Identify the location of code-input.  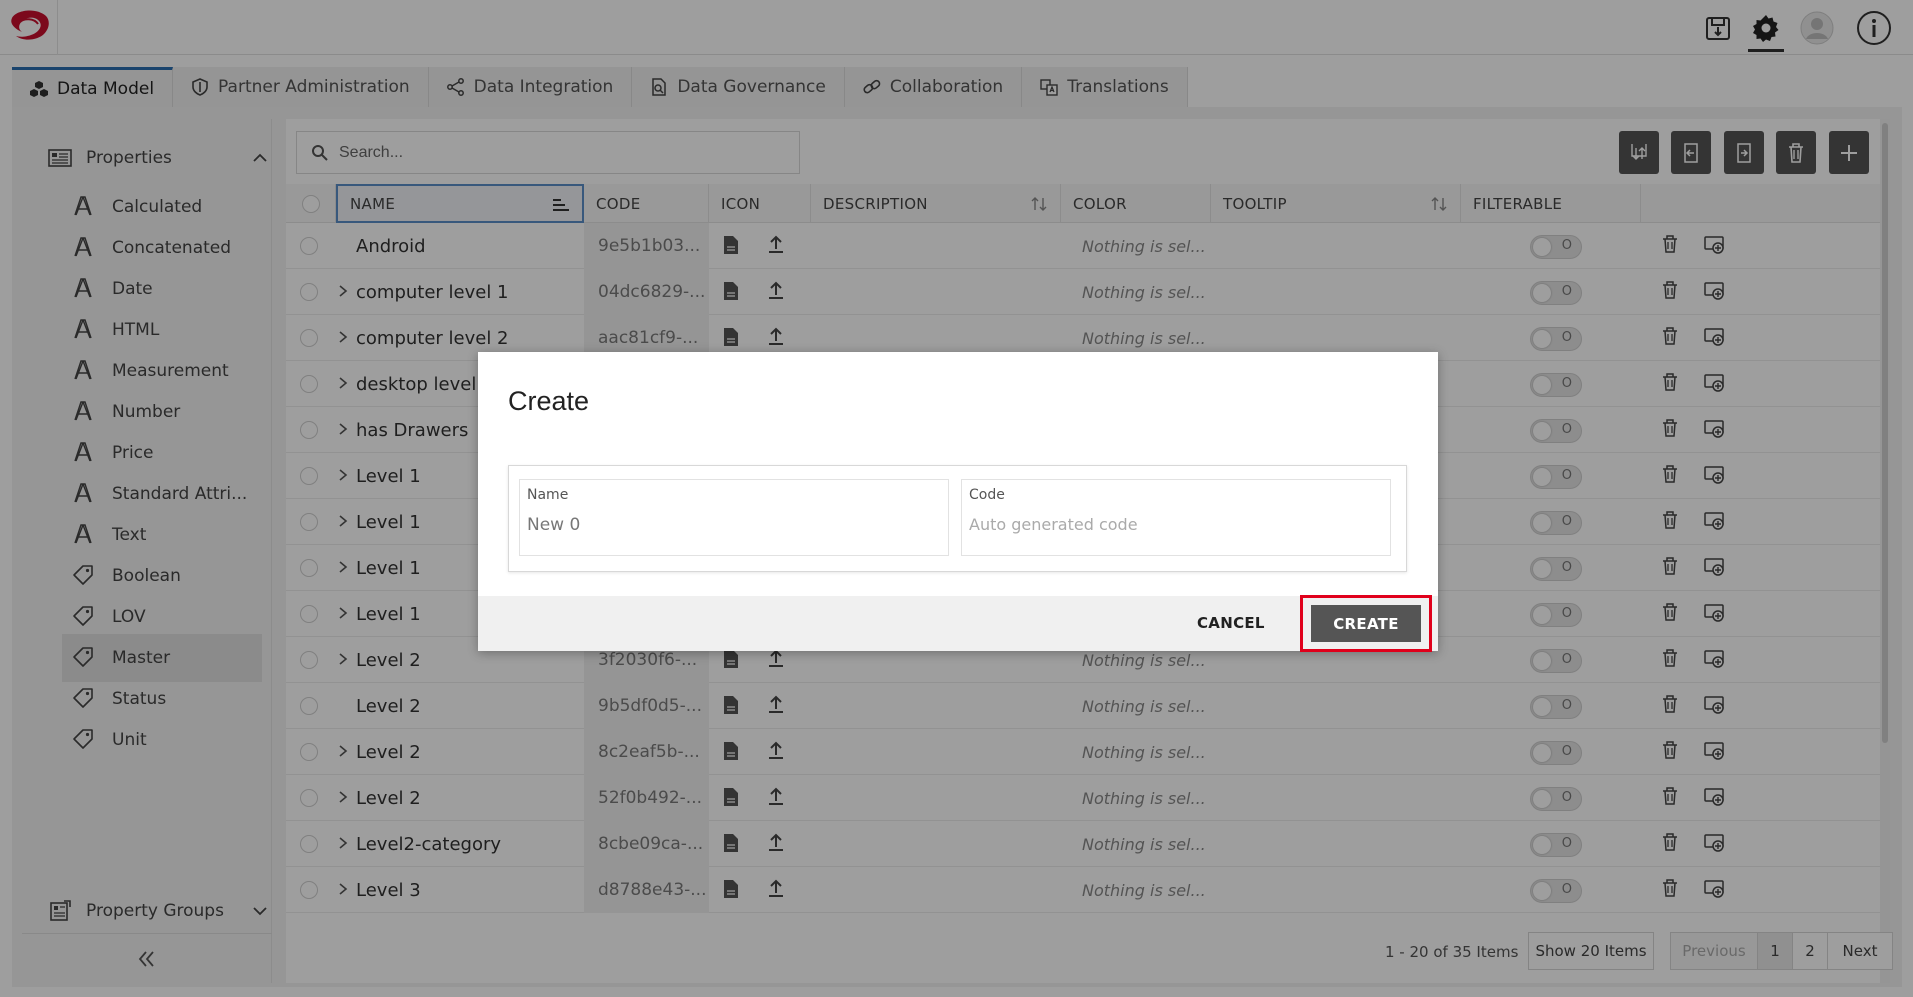
(1174, 525).